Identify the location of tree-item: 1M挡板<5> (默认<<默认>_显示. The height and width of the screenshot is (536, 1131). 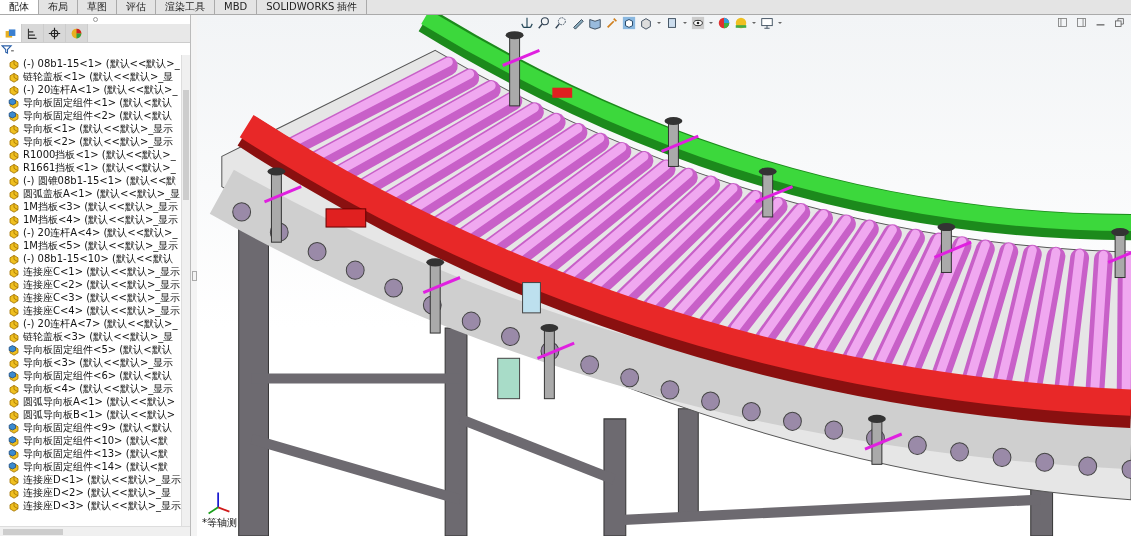
(91, 245).